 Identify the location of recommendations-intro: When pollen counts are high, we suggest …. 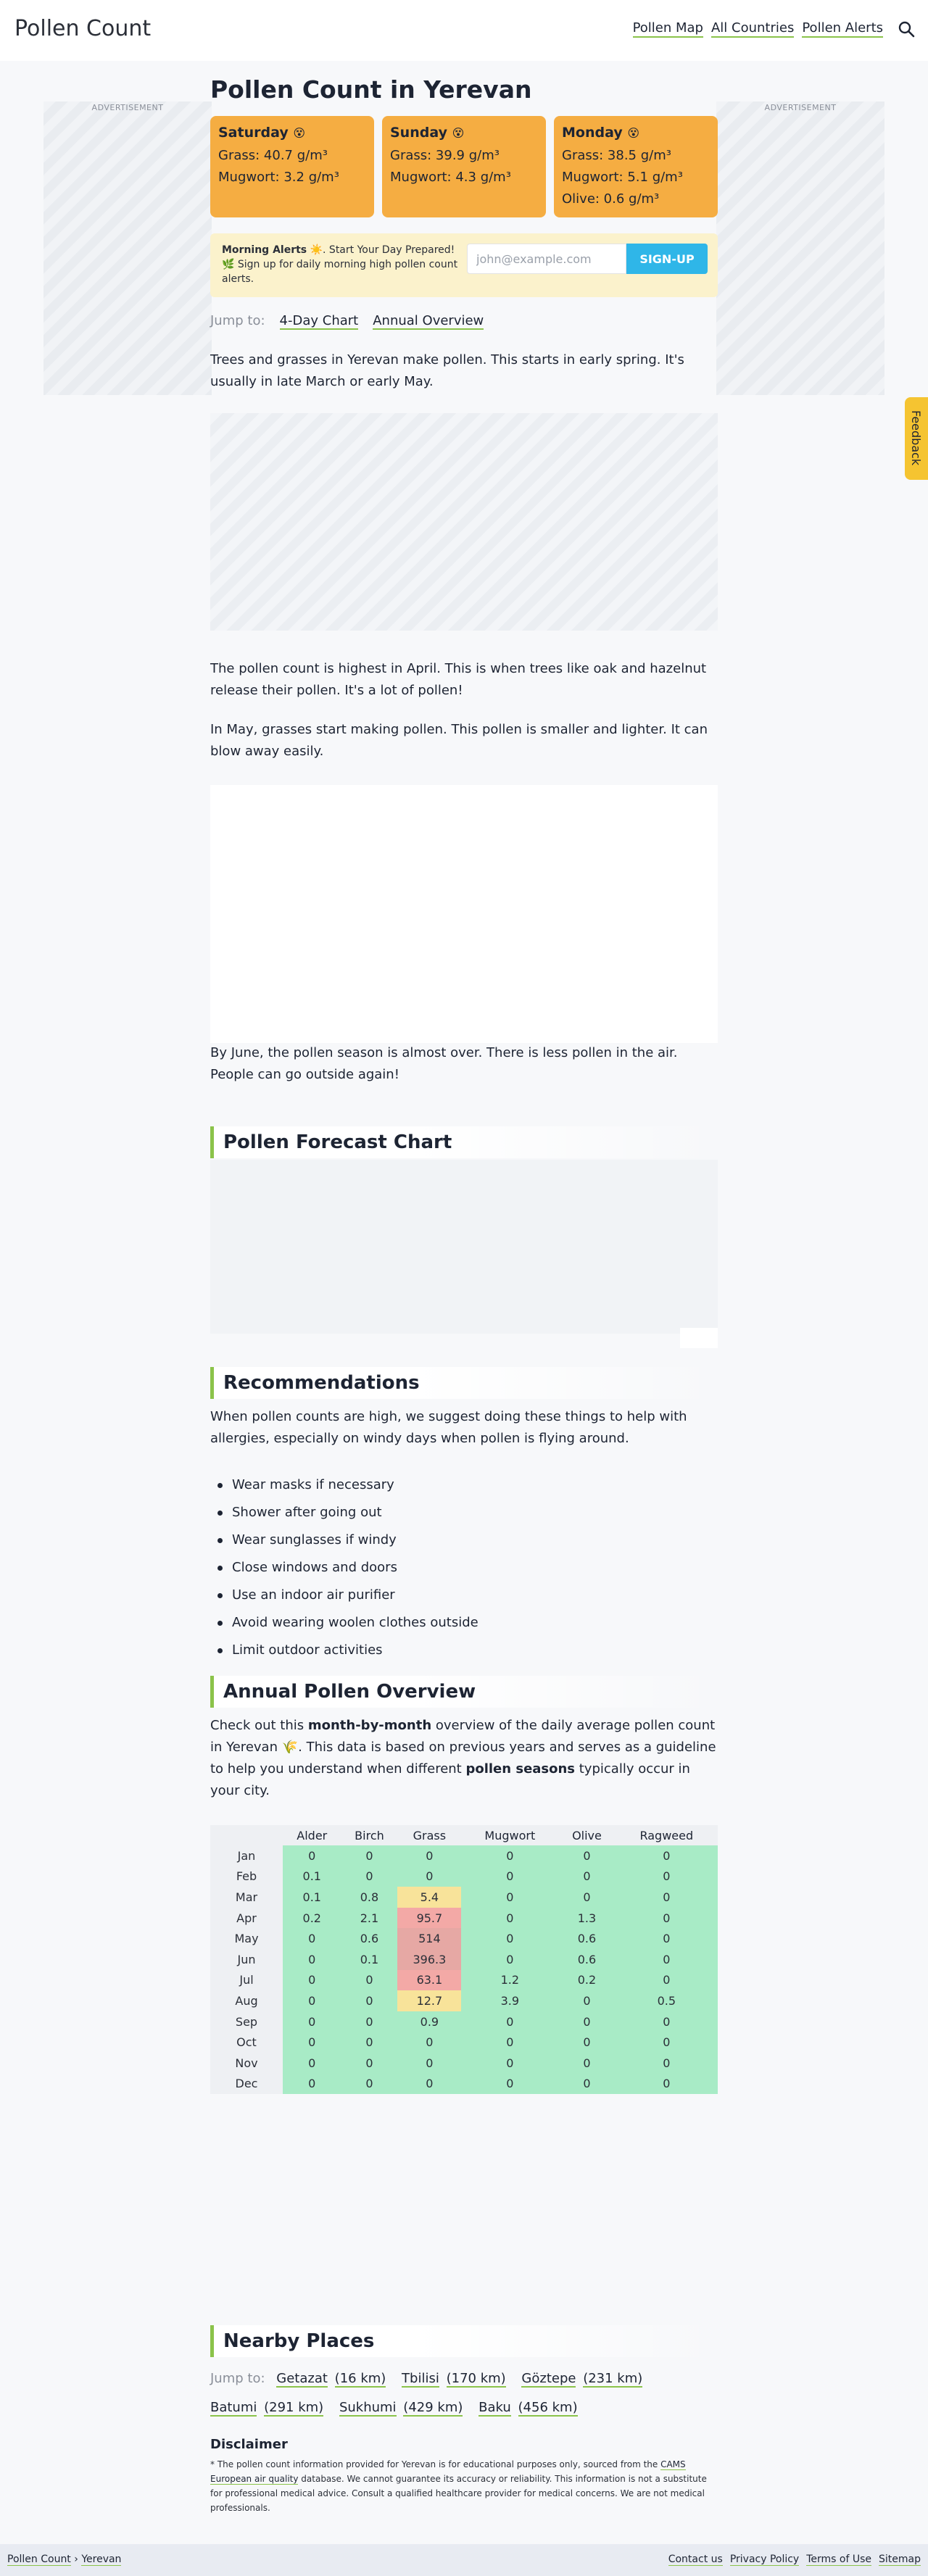
(448, 1427).